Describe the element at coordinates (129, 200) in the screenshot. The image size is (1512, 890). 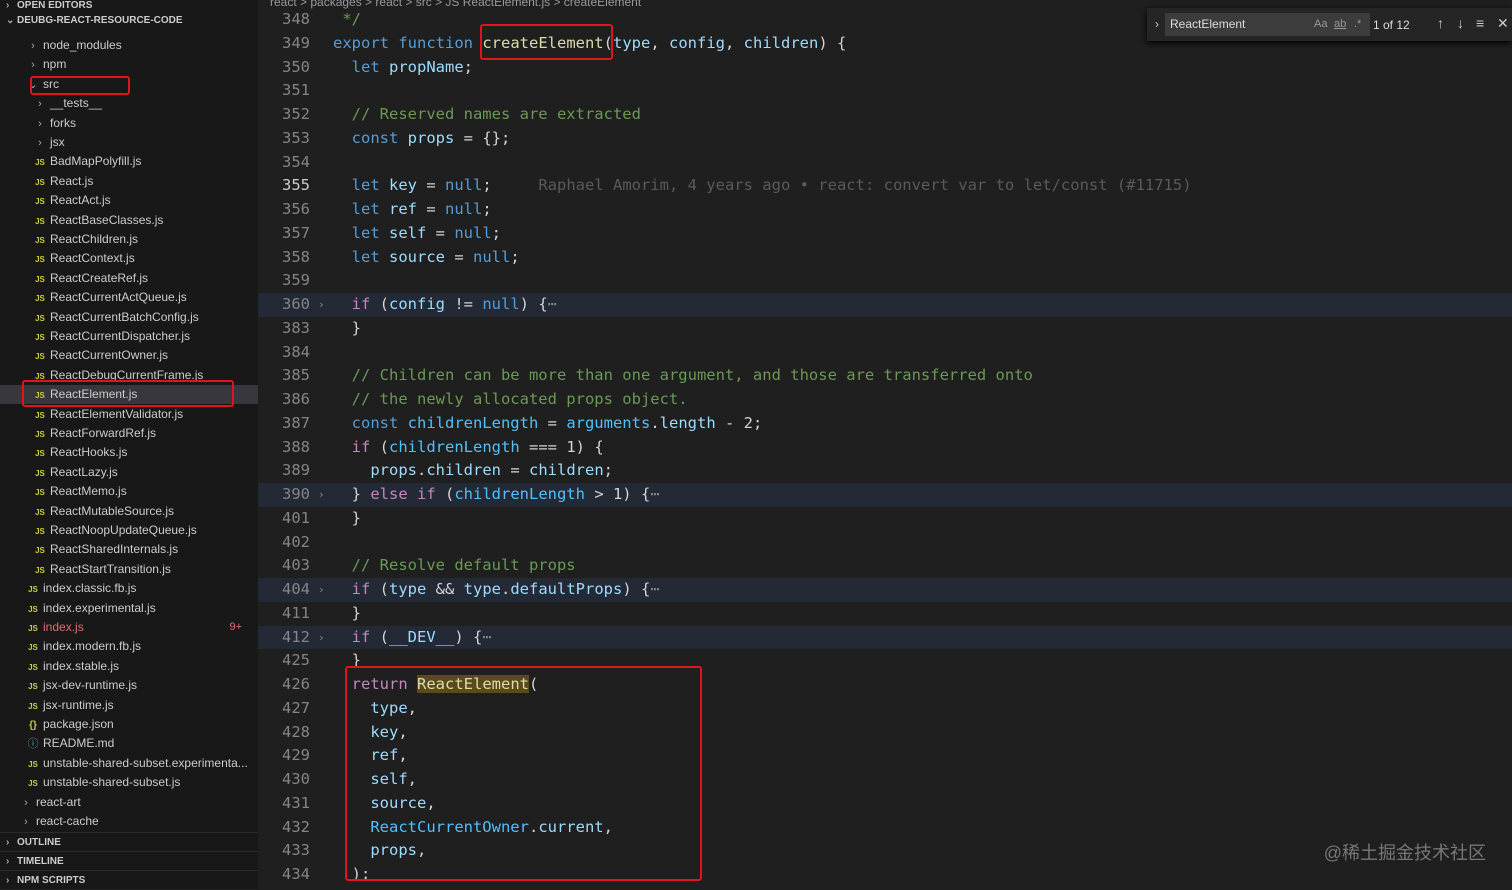
I see `tree-item: JS ReactAct.js` at that location.